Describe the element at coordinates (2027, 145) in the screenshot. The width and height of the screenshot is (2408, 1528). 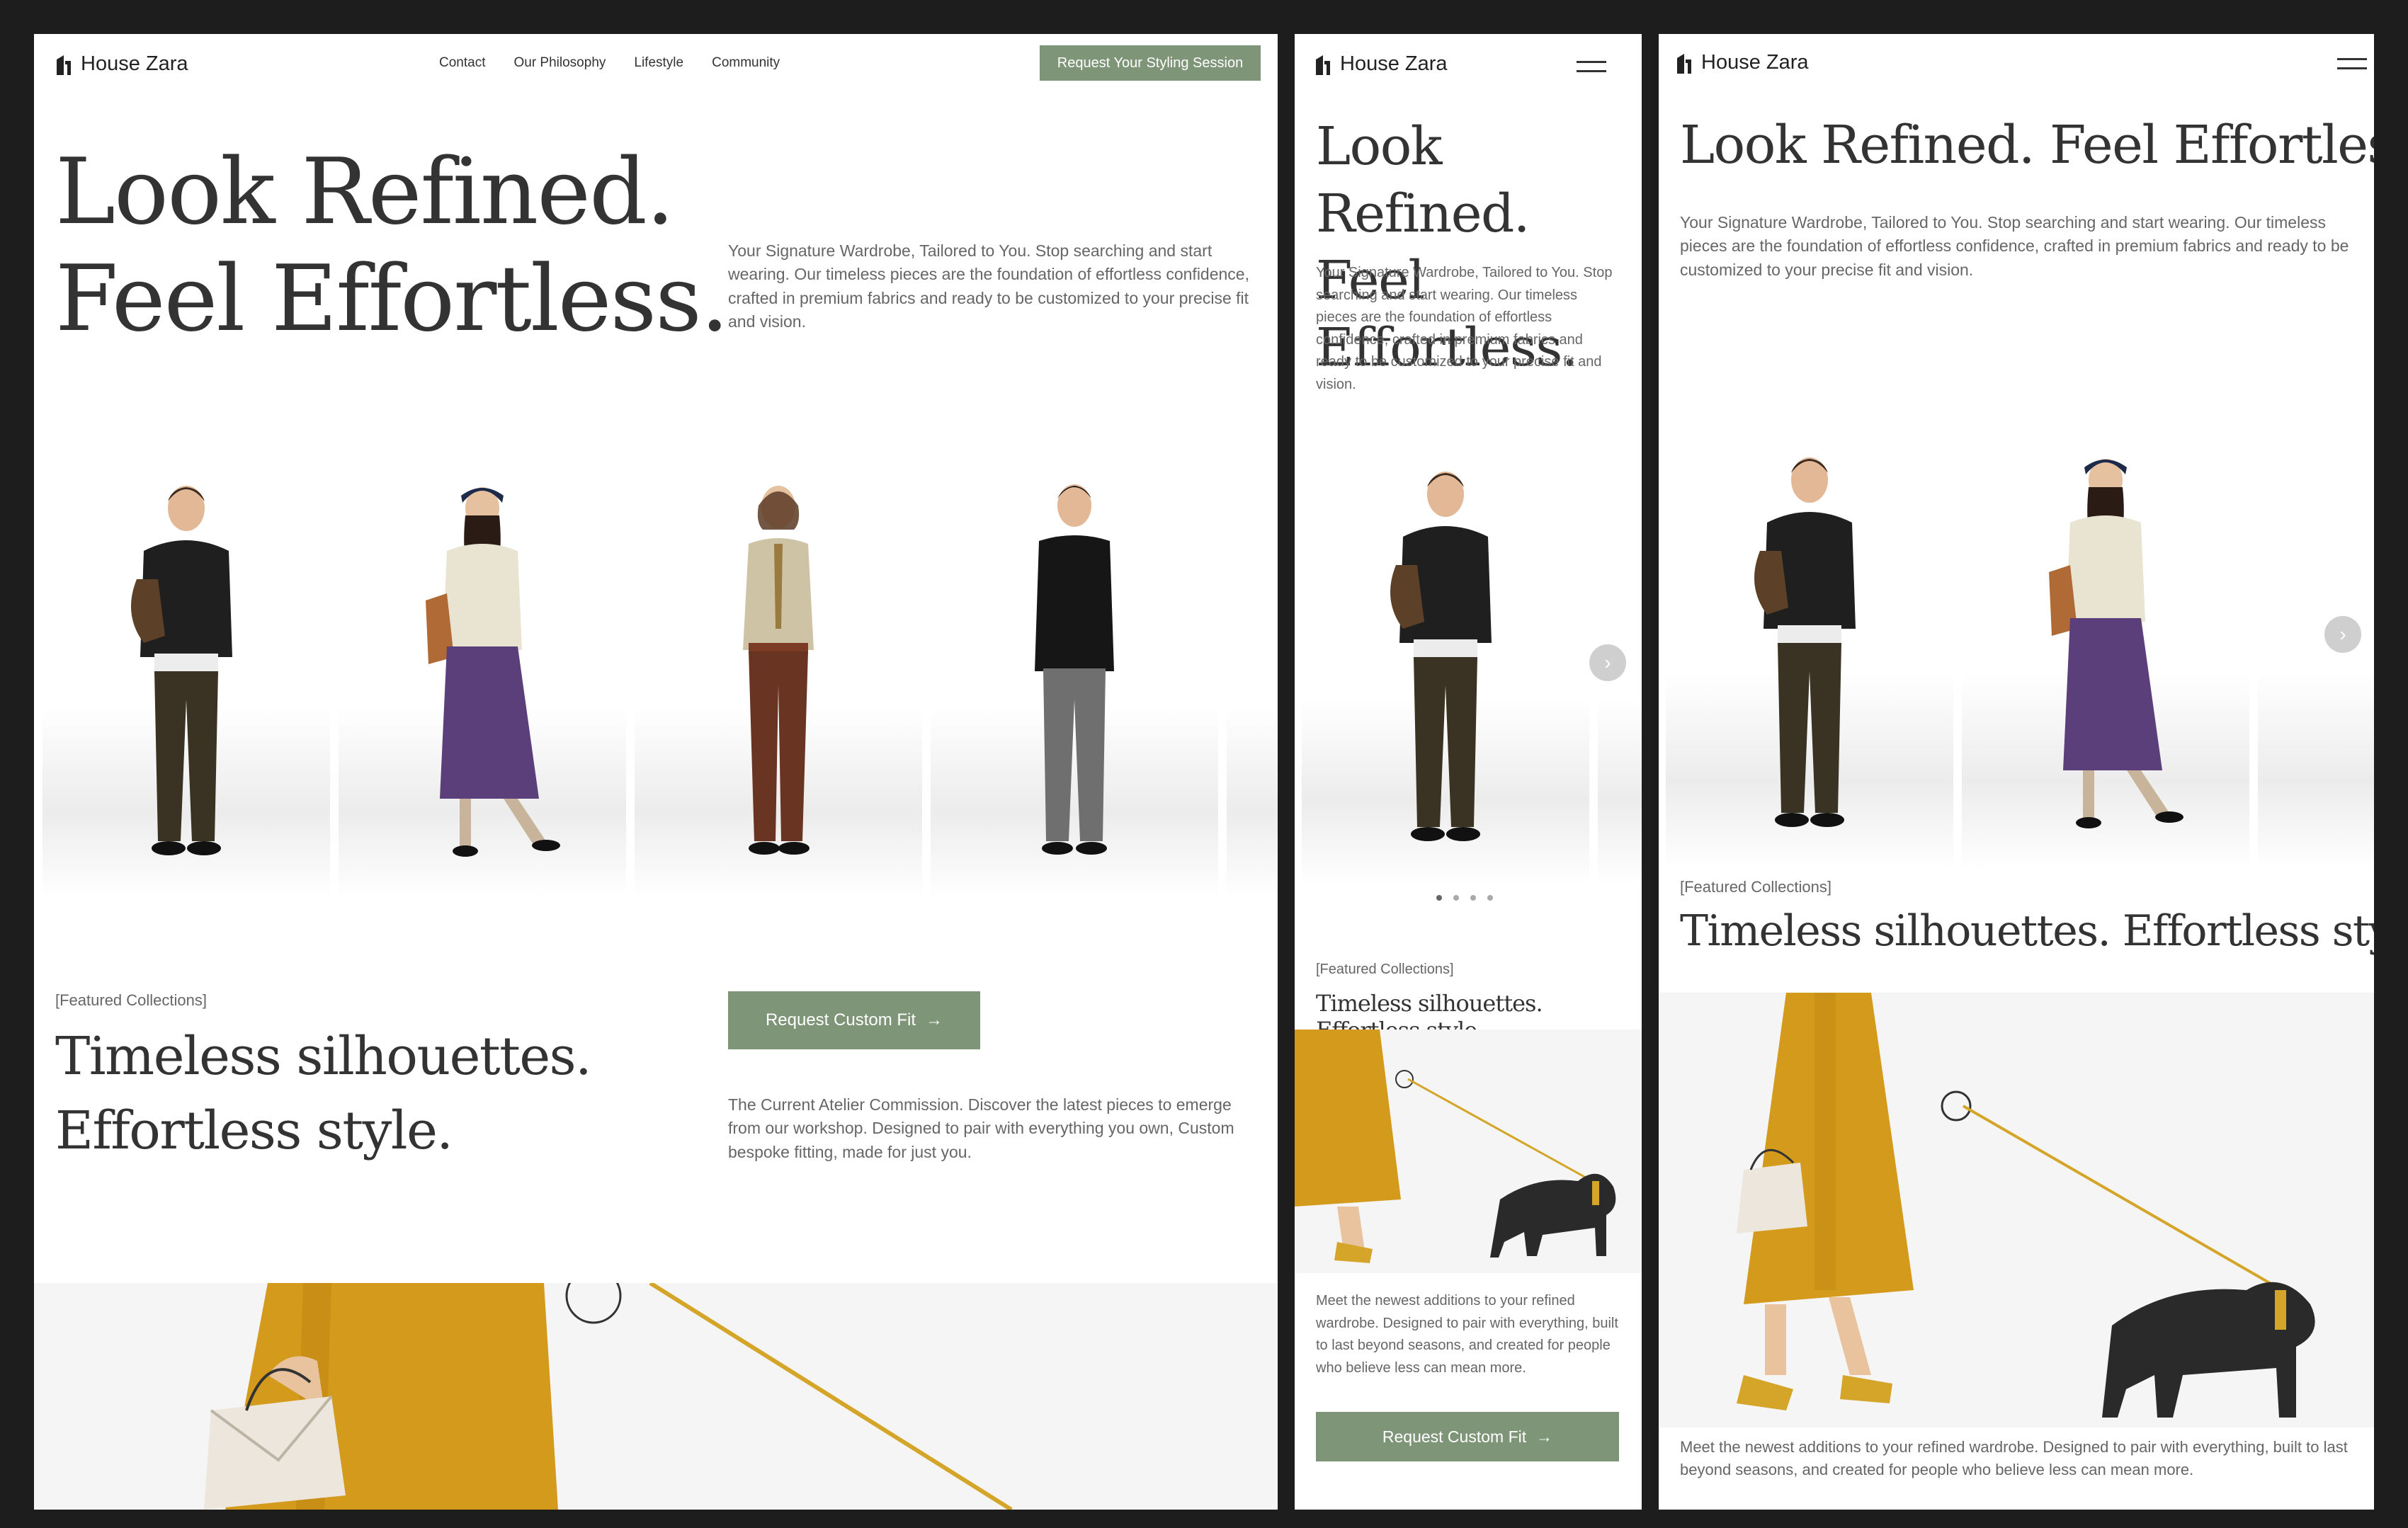
I see `hero-title-tablet: Look Refined. Feel Effortless.` at that location.